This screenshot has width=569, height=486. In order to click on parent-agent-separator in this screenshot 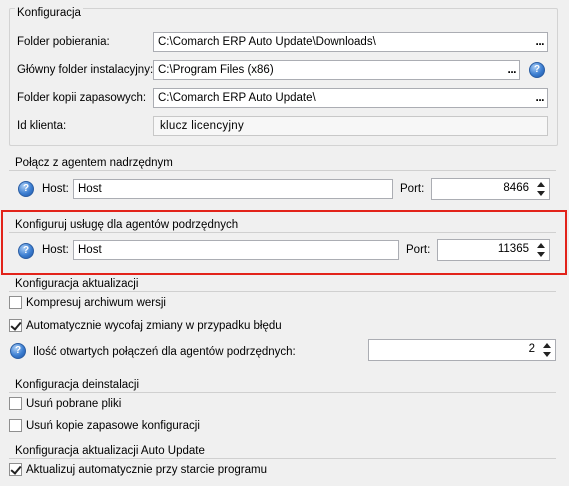, I will do `click(282, 170)`.